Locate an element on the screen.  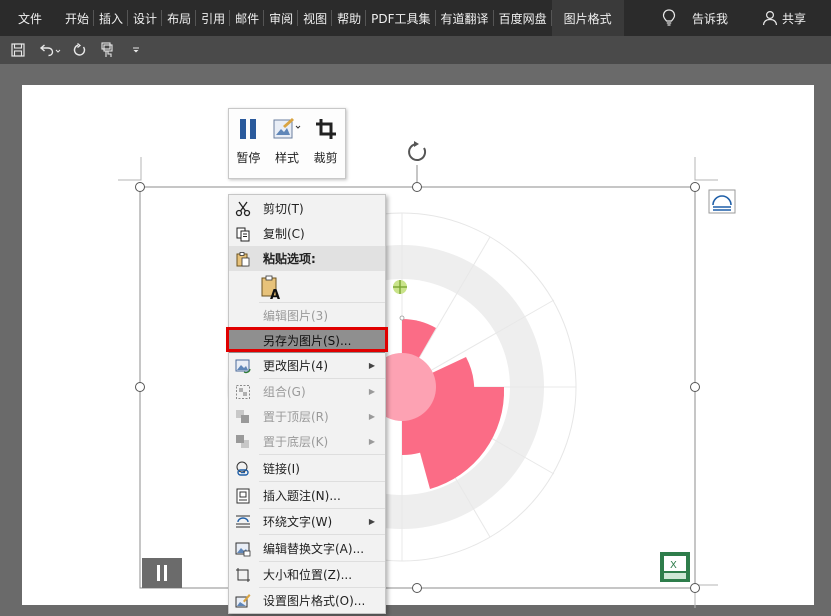
picture-style-icon is located at coordinates (287, 128).